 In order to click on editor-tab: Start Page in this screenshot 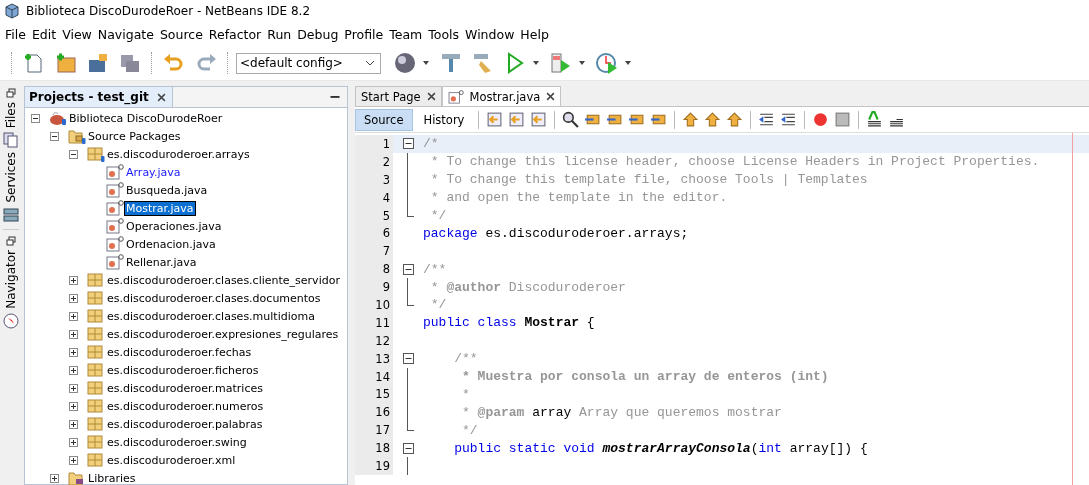, I will do `click(398, 96)`.